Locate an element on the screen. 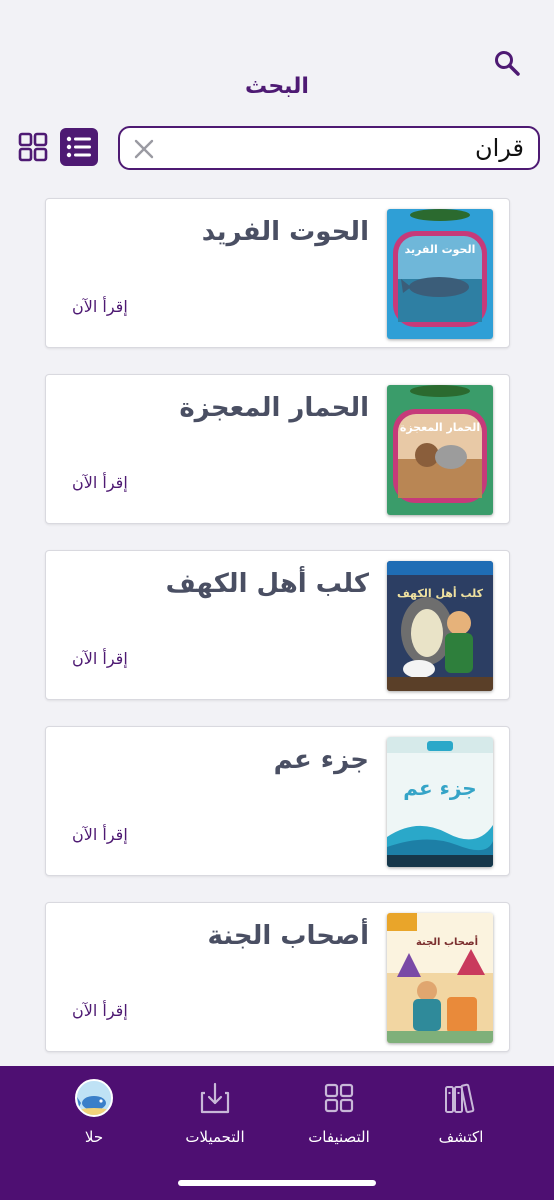 This screenshot has width=554, height=1200. list-view-icon is located at coordinates (78, 147).